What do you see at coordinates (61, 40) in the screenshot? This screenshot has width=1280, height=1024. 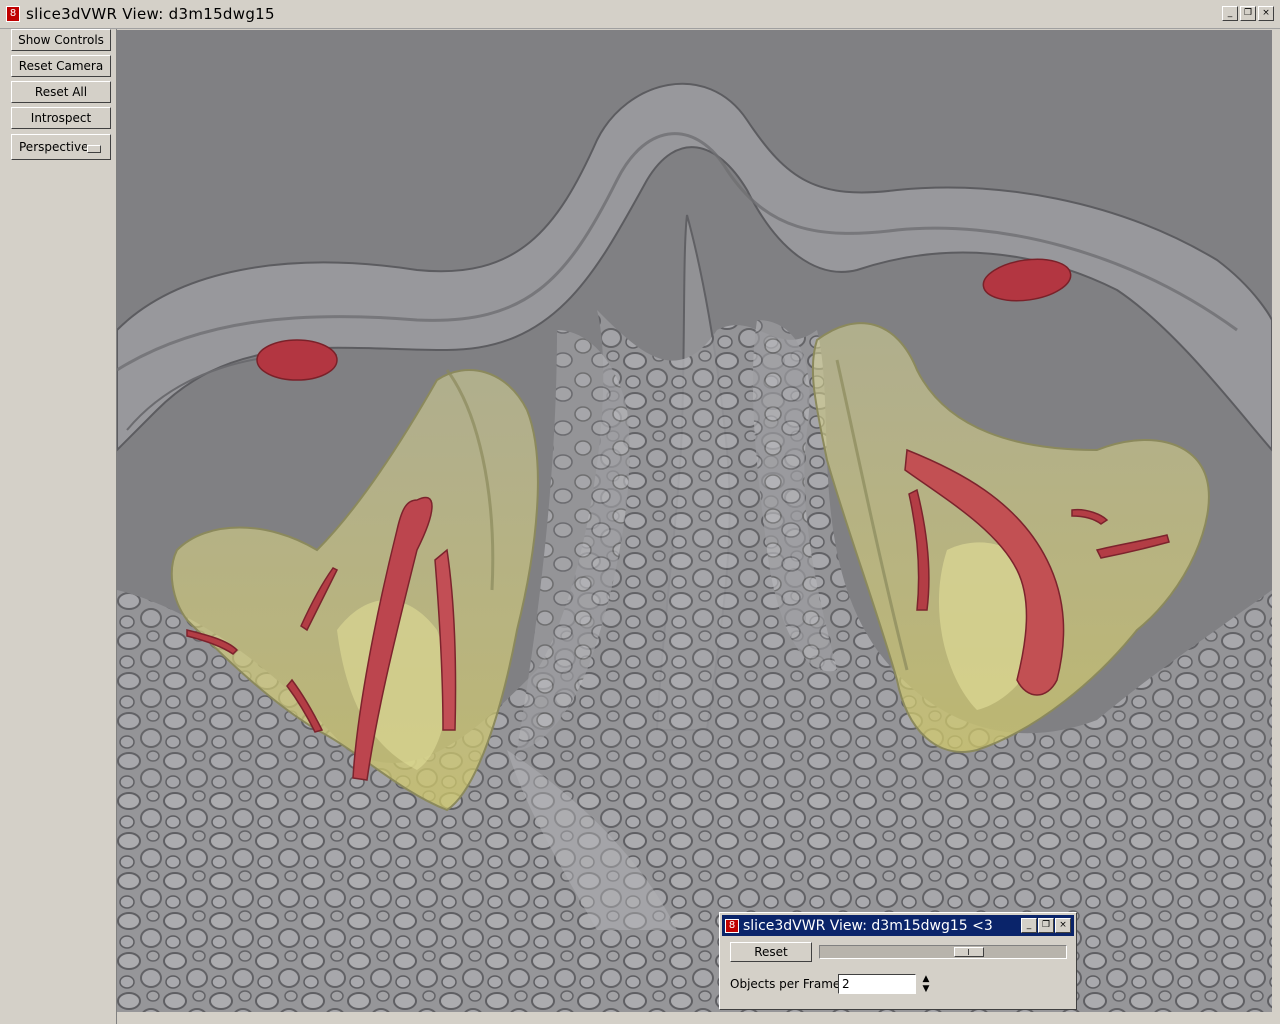 I see `show-controls-button: Show Controls` at bounding box center [61, 40].